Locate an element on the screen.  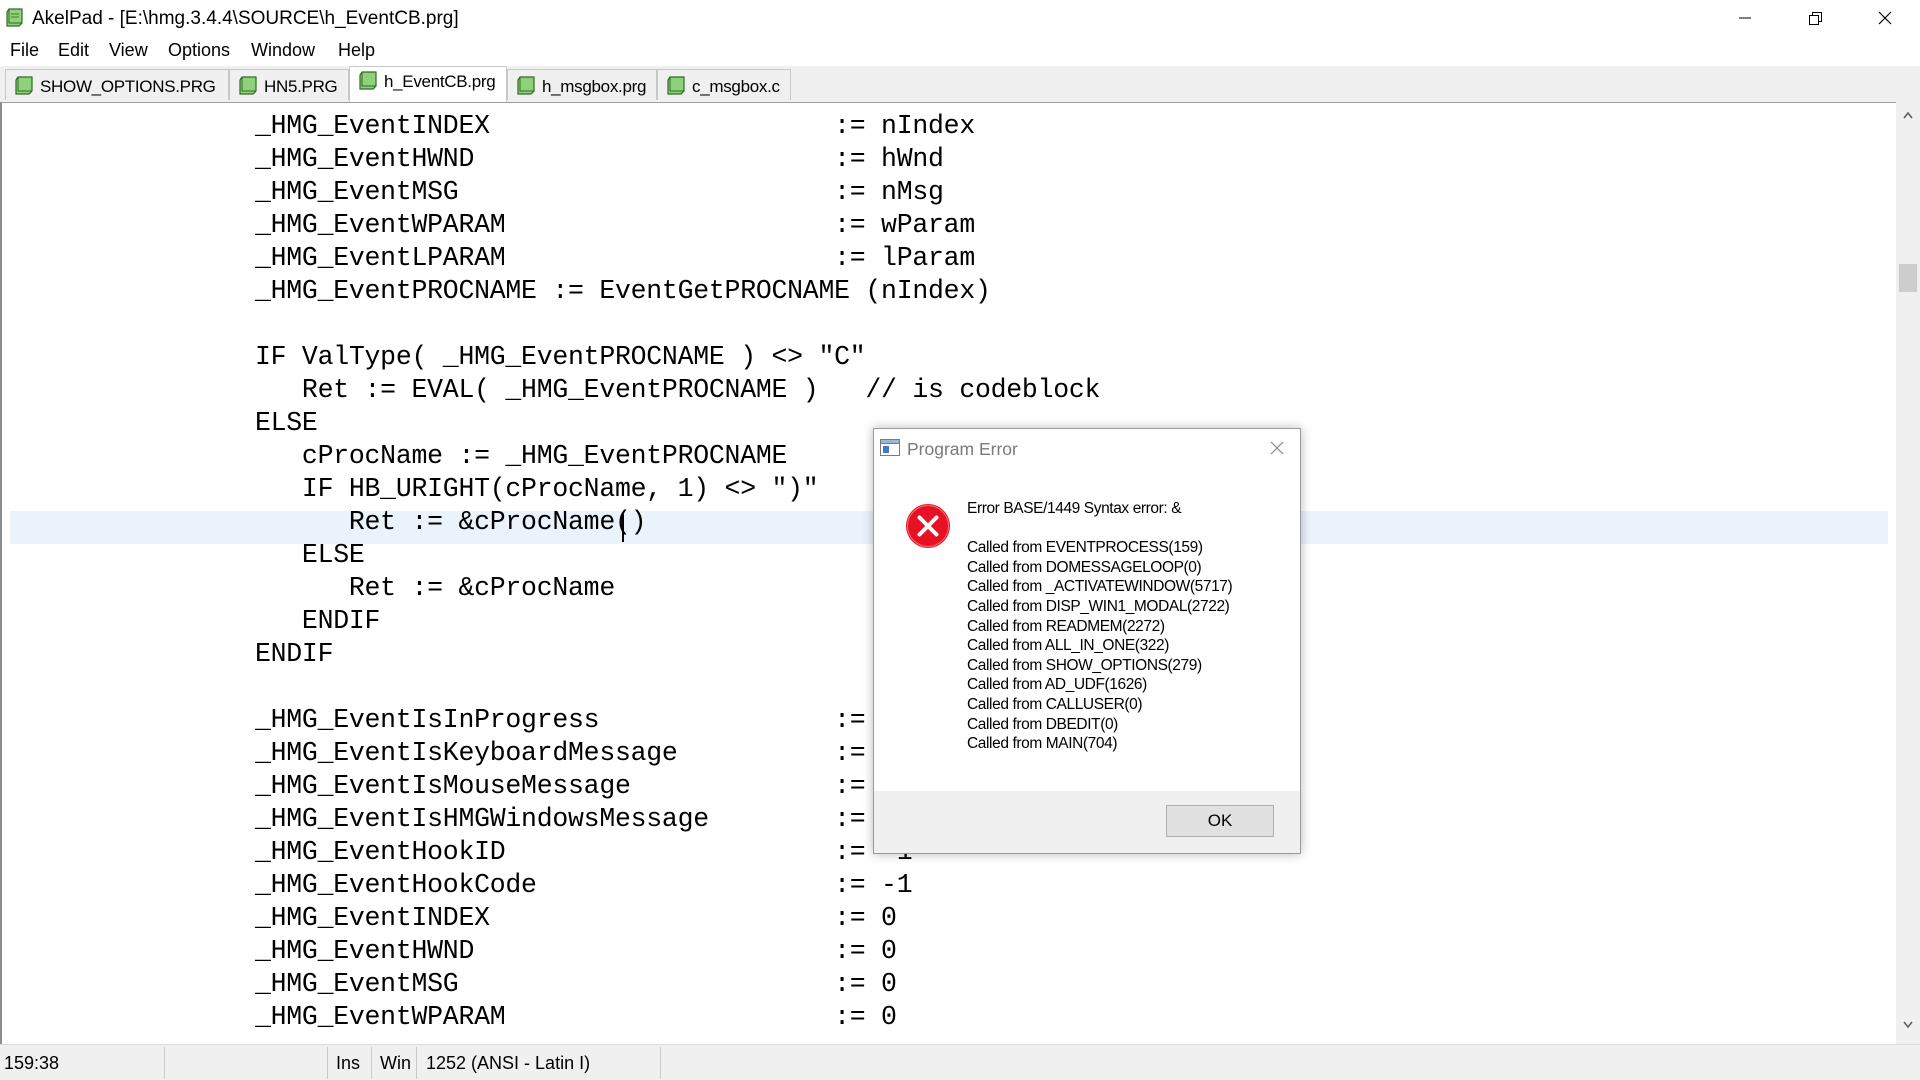
error-message-header: Error BASE/1449 Syntax error: & is located at coordinates (1074, 508).